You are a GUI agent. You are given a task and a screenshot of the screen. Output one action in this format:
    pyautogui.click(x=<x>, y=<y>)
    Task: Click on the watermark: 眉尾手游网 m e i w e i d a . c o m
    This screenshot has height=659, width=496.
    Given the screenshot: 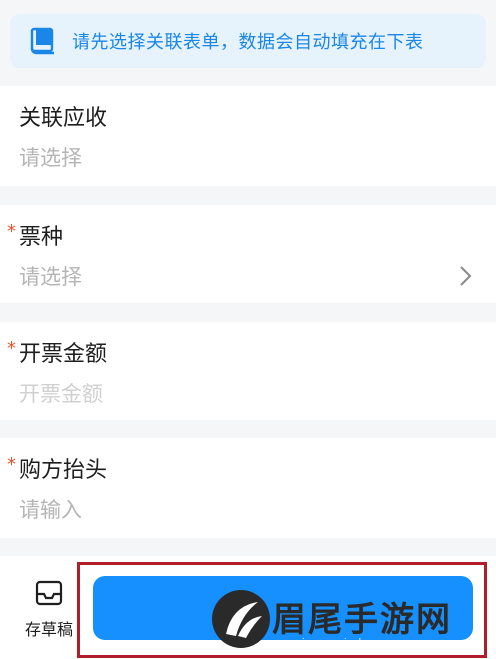 What is the action you would take?
    pyautogui.click(x=352, y=623)
    